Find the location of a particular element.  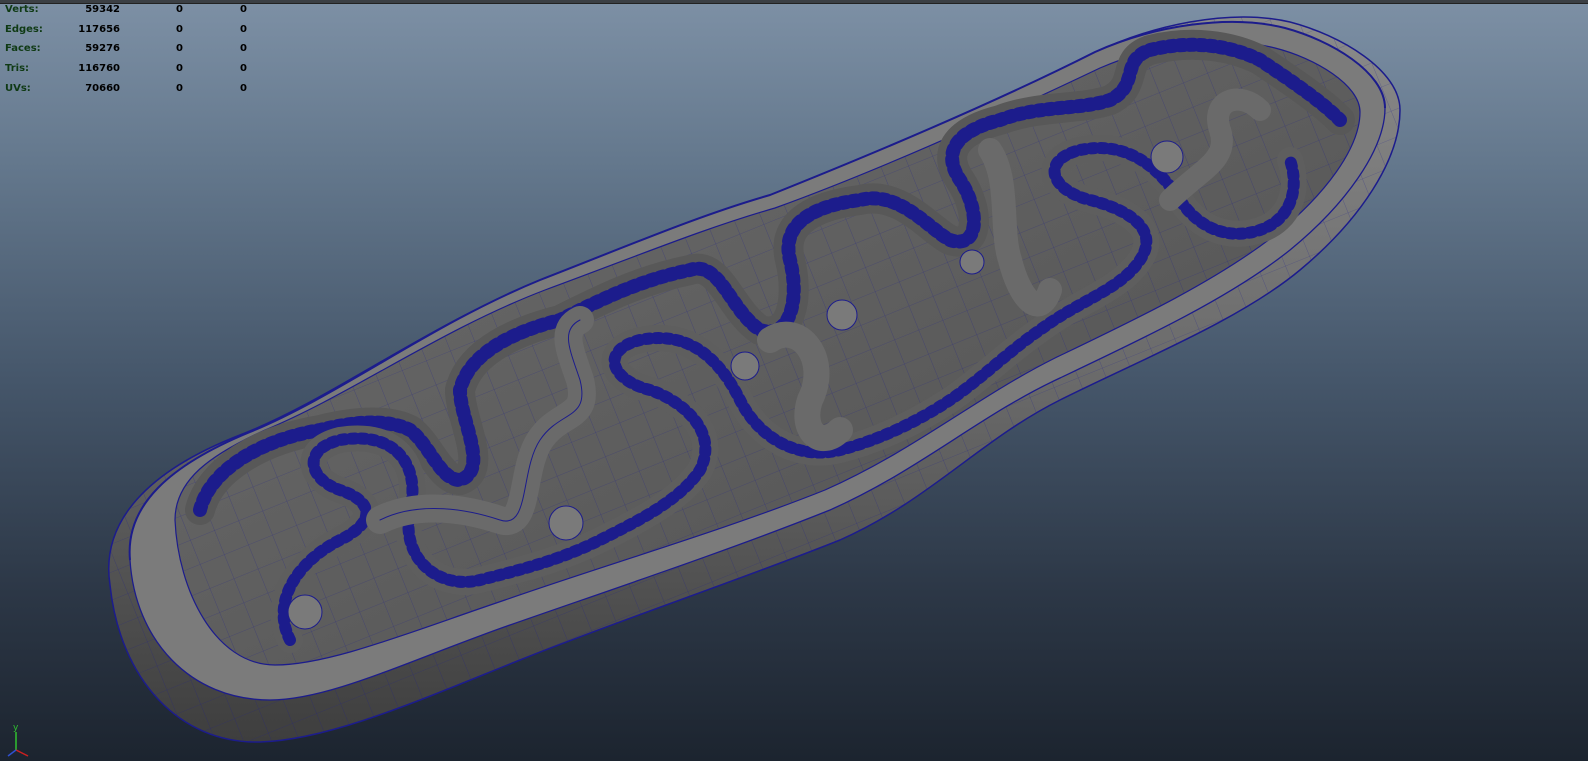

hud-label: Tris: is located at coordinates (17, 68).